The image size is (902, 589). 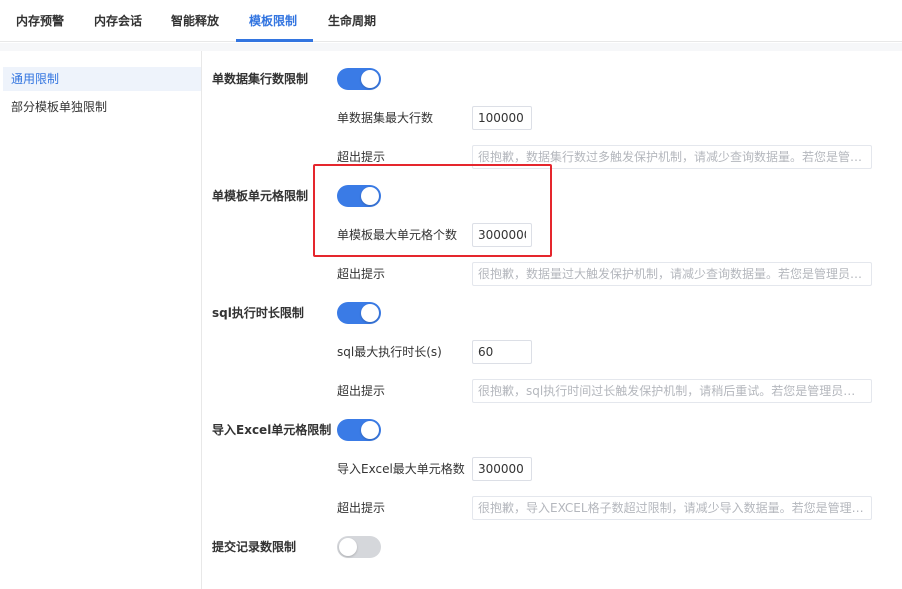 What do you see at coordinates (502, 352) in the screenshot?
I see `sql-max-duration-input` at bounding box center [502, 352].